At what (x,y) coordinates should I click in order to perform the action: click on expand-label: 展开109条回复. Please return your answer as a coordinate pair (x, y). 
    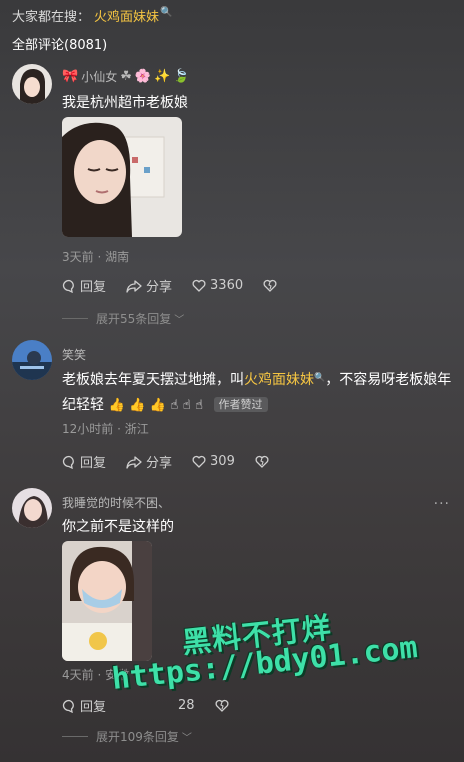
    Looking at the image, I should click on (137, 737).